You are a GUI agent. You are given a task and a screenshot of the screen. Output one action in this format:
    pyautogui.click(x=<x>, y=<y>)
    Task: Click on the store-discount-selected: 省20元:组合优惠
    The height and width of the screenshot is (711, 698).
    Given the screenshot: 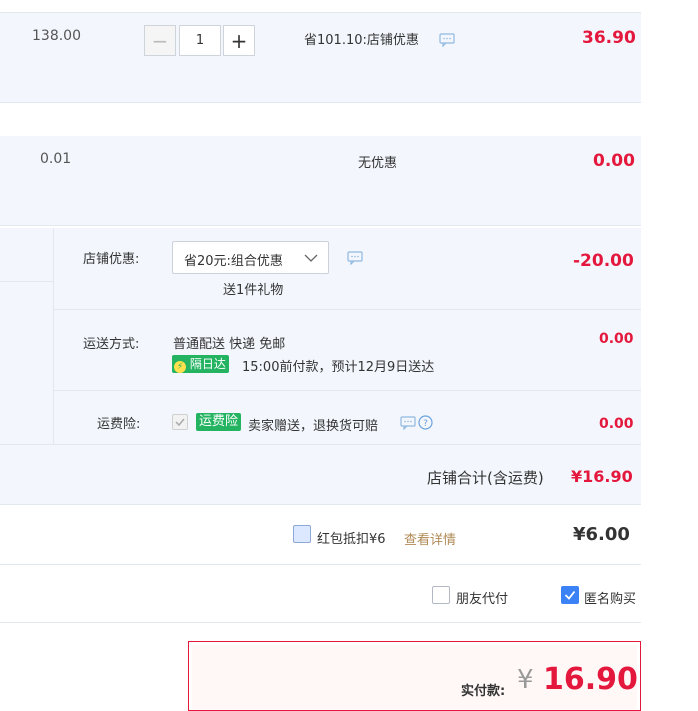 What is the action you would take?
    pyautogui.click(x=233, y=261)
    